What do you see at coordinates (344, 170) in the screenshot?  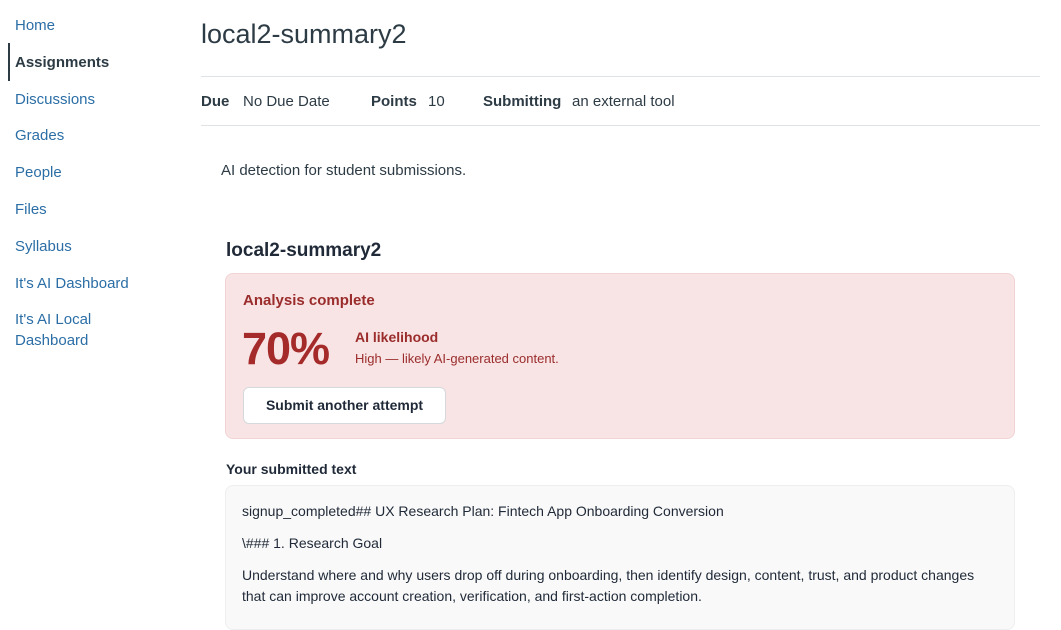 I see `assignment-description: AI detection for student submissions.` at bounding box center [344, 170].